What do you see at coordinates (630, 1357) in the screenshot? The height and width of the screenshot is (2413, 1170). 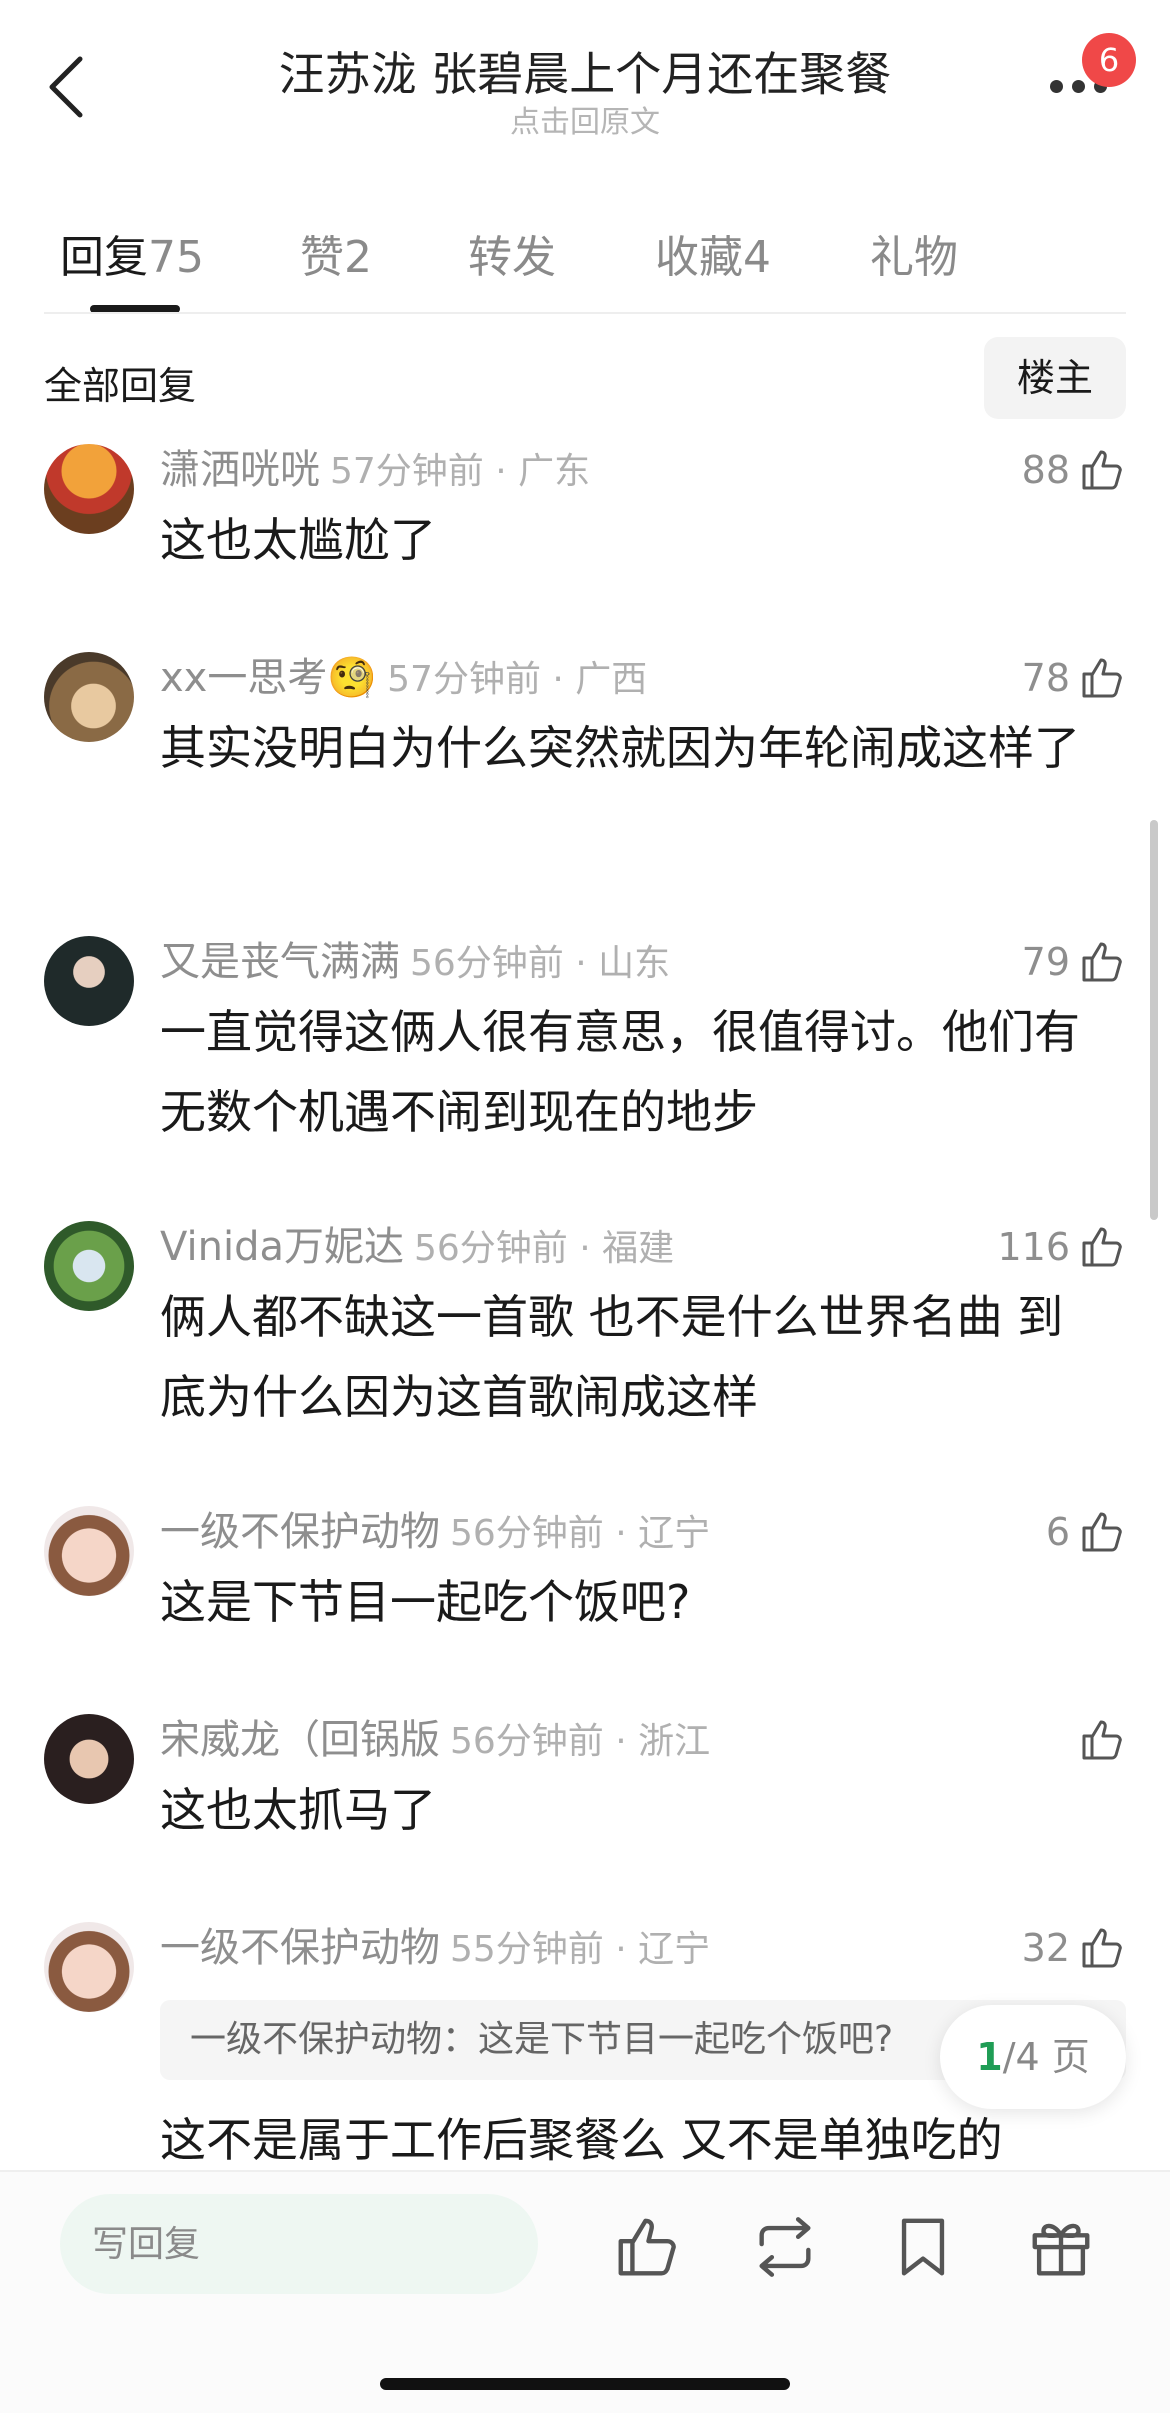 I see `comment-text: 俩人都不缺这一首歌 也不是什么世界名曲 到底为什么因为这首歌闹成这样` at bounding box center [630, 1357].